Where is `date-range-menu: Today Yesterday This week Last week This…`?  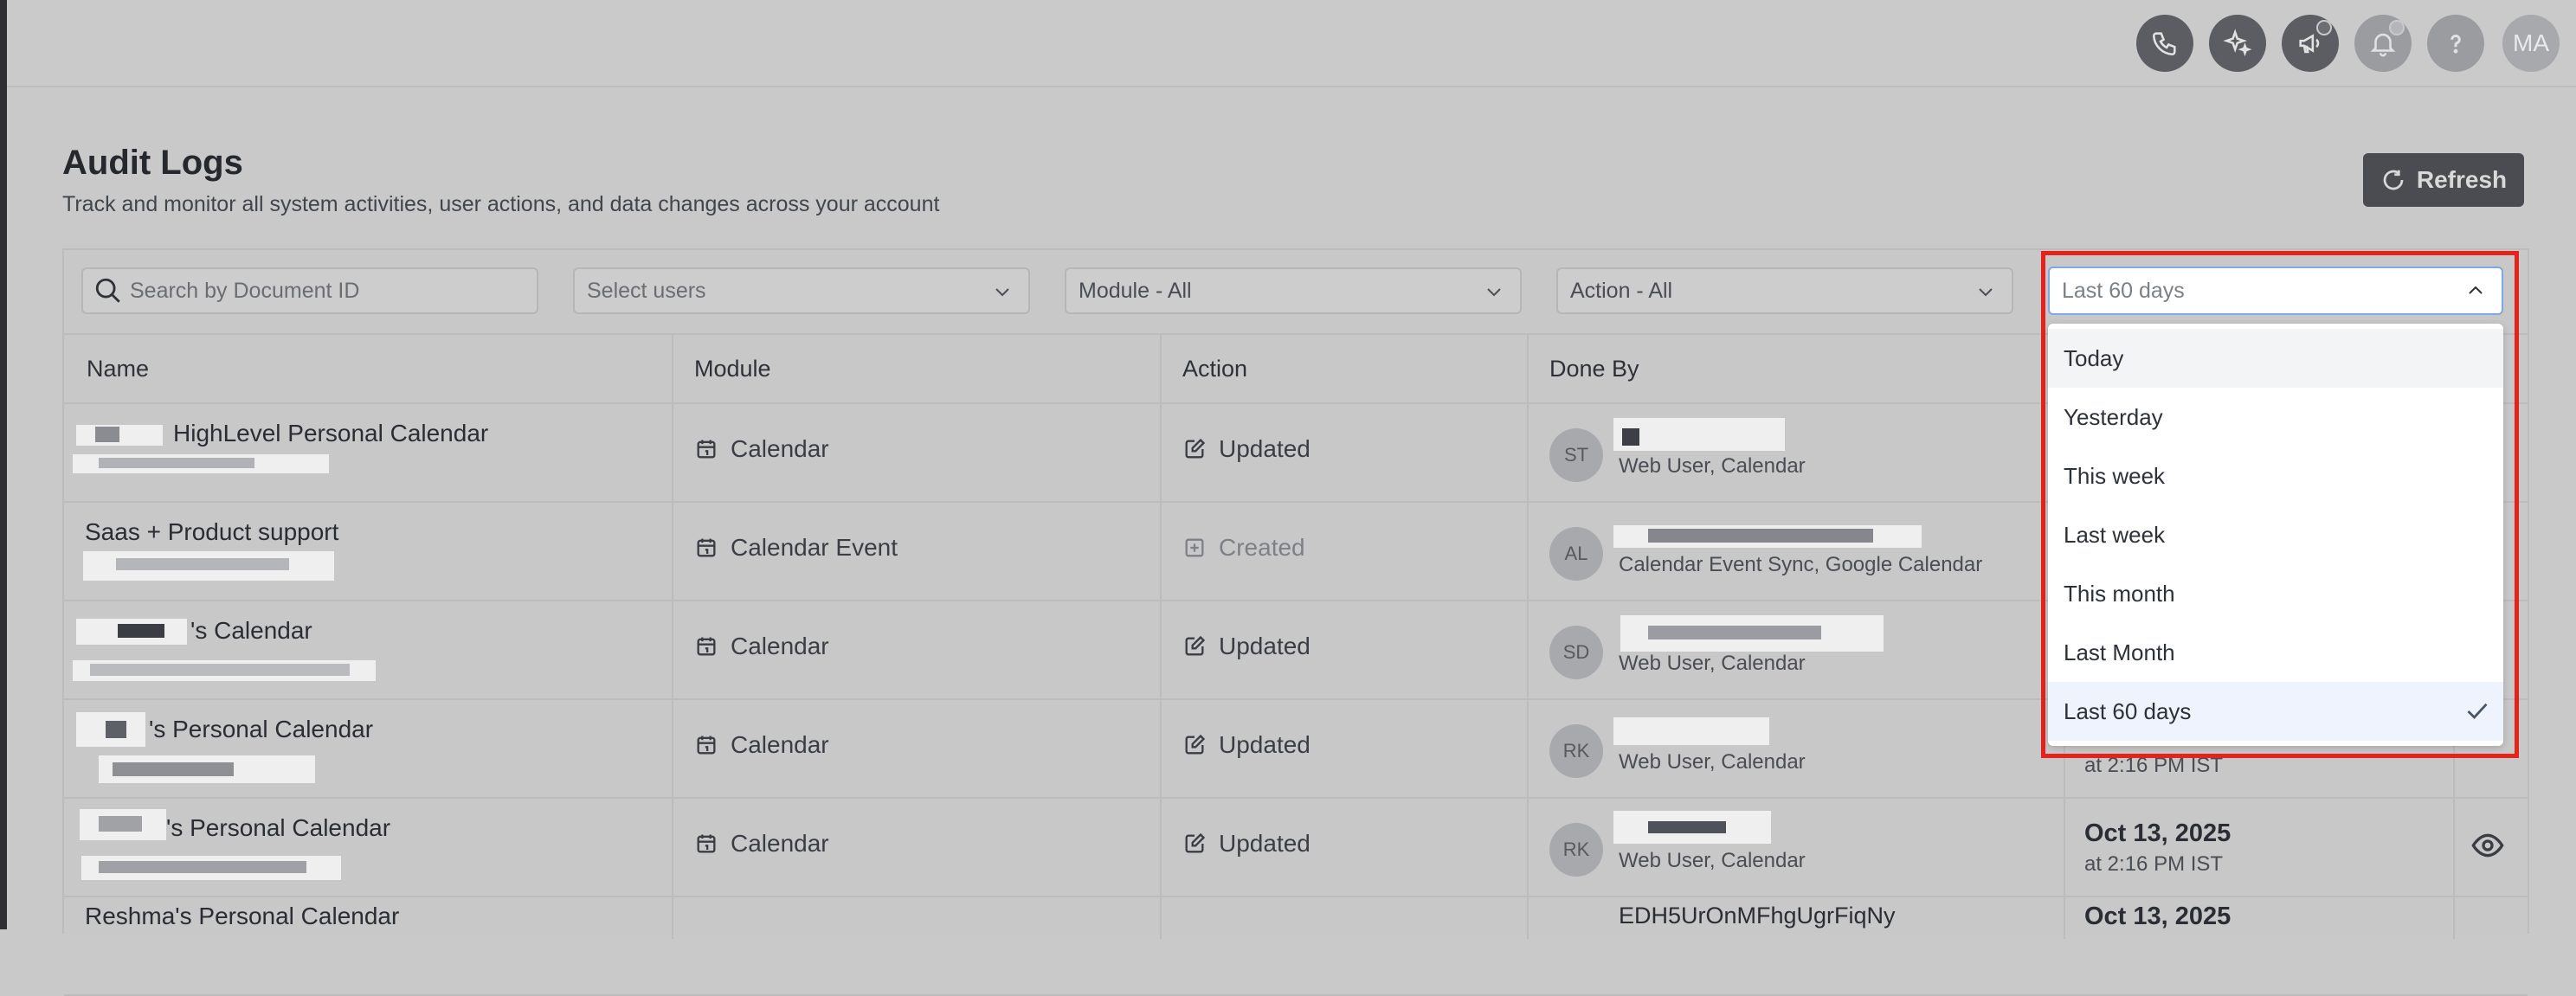
date-range-menu: Today Yesterday This week Last week This… is located at coordinates (2275, 535).